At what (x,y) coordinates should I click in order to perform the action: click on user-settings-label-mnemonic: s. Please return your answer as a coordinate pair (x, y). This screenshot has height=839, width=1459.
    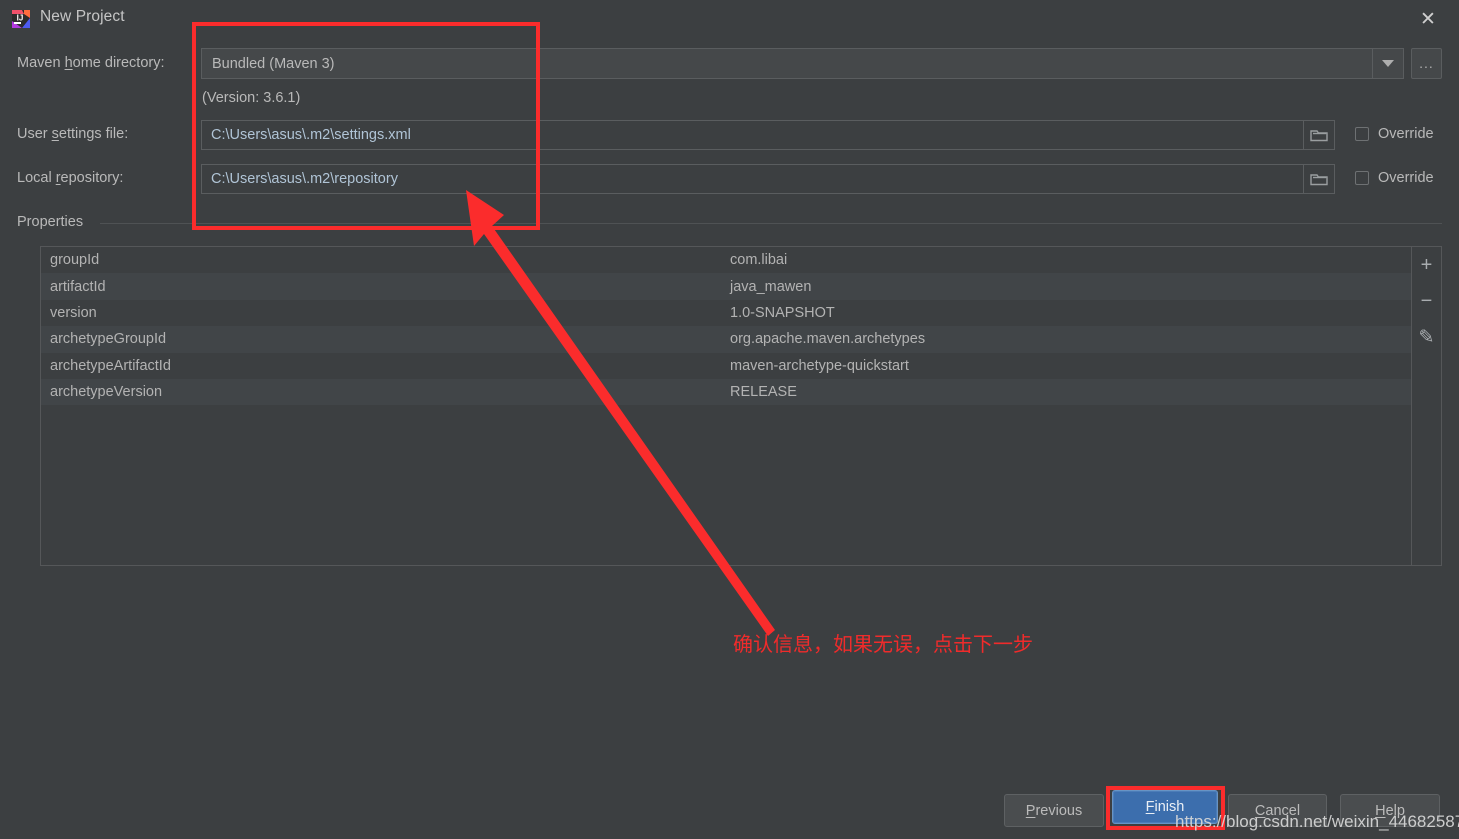
    Looking at the image, I should click on (55, 134).